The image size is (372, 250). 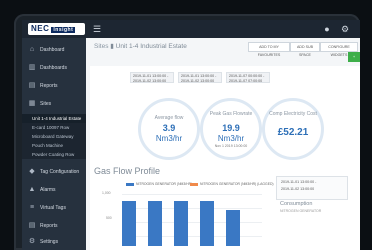 What do you see at coordinates (127, 171) in the screenshot?
I see `gas-flow-title: Gas Flow Profile` at bounding box center [127, 171].